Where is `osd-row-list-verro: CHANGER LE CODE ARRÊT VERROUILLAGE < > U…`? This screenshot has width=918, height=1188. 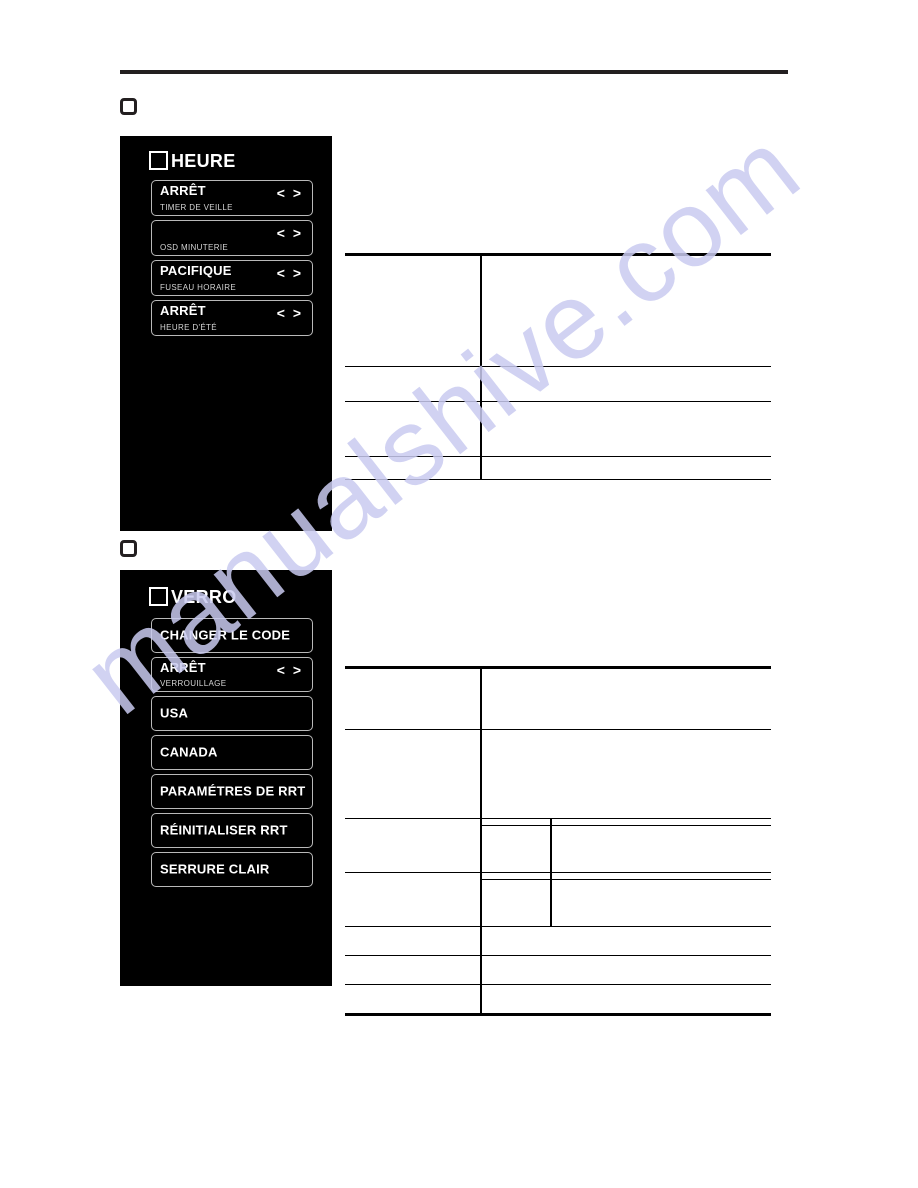
osd-row-list-verro: CHANGER LE CODE ARRÊT VERROUILLAGE < > U… is located at coordinates (232, 752).